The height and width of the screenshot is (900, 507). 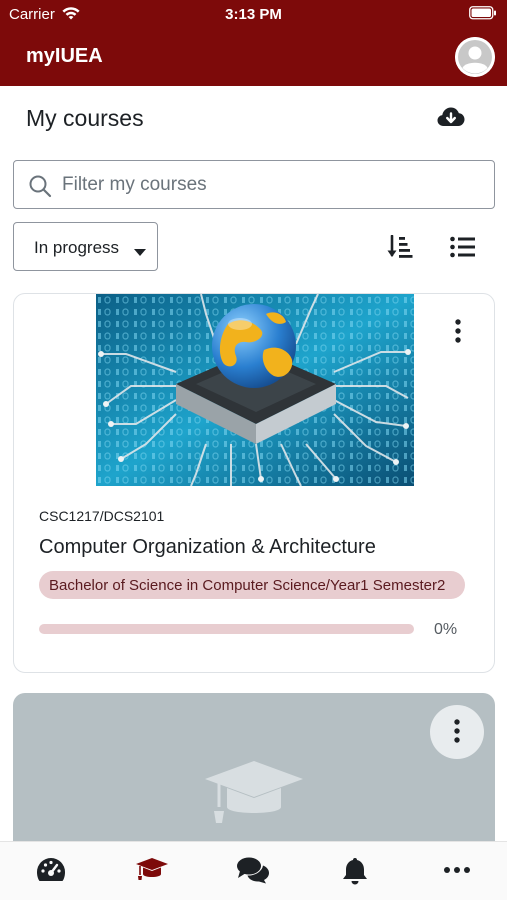 I want to click on course-search, so click(x=254, y=184).